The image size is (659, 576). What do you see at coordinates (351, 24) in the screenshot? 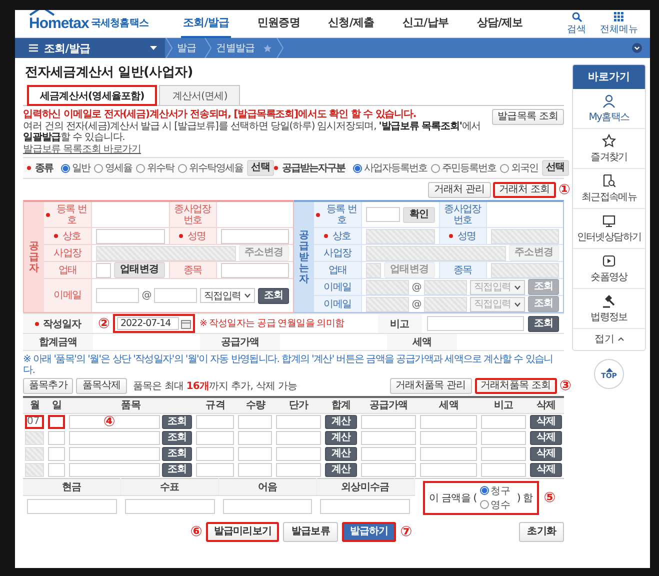
I see `nav-item: 신청/제출` at bounding box center [351, 24].